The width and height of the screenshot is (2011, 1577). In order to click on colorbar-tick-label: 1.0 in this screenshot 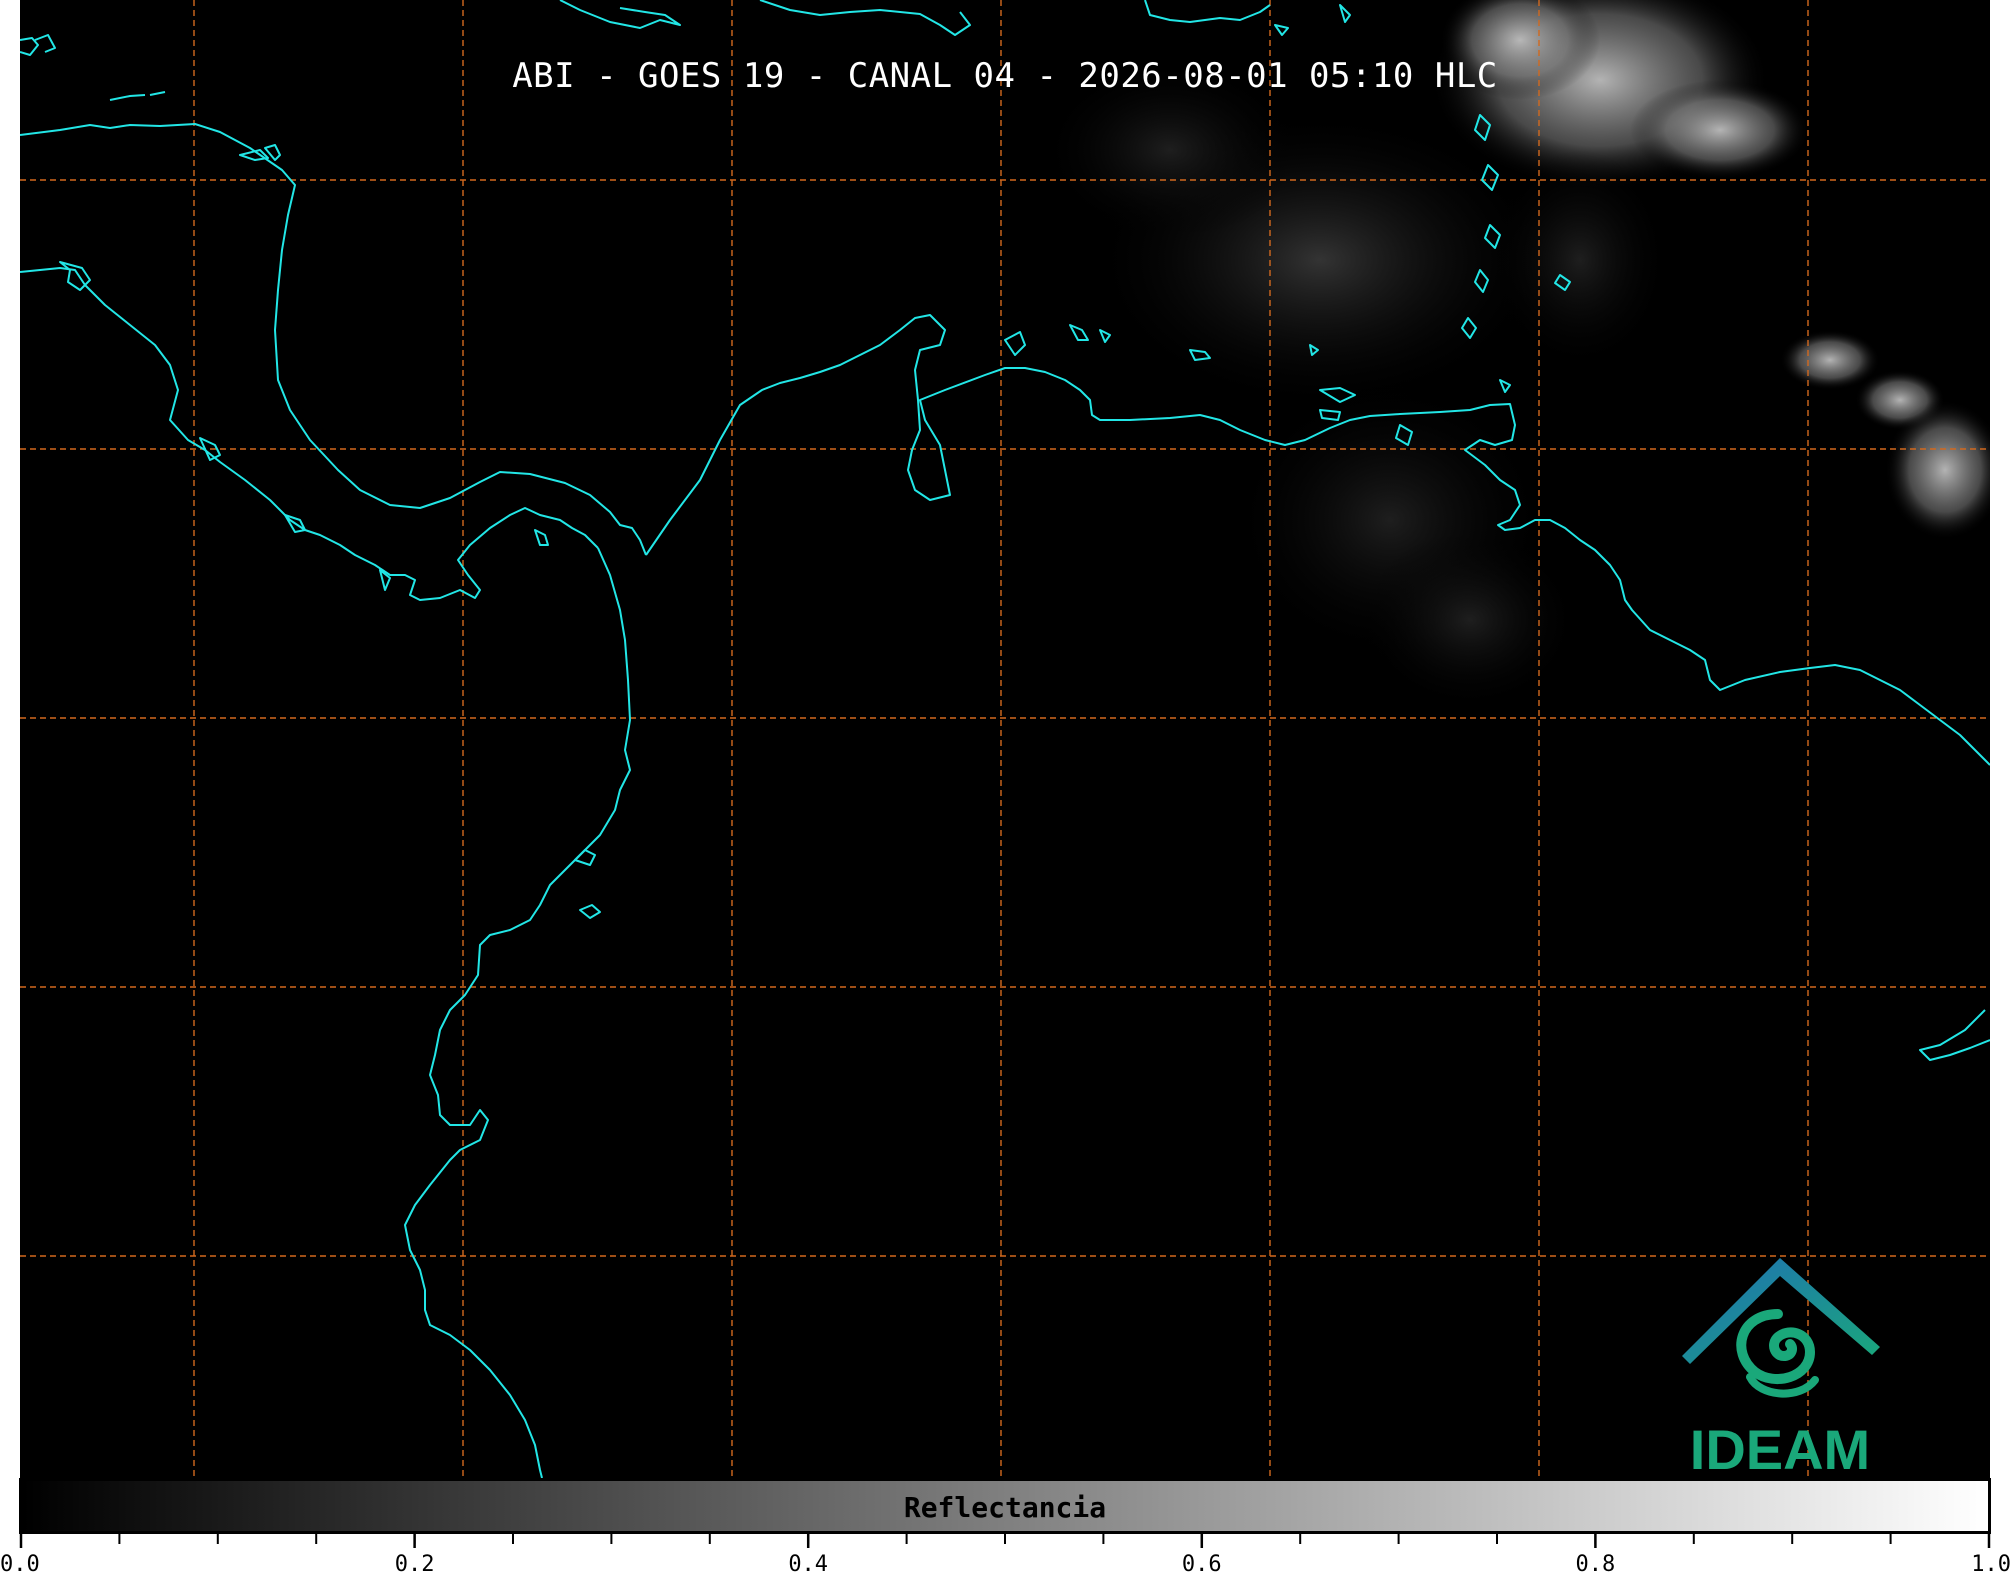, I will do `click(1991, 1564)`.